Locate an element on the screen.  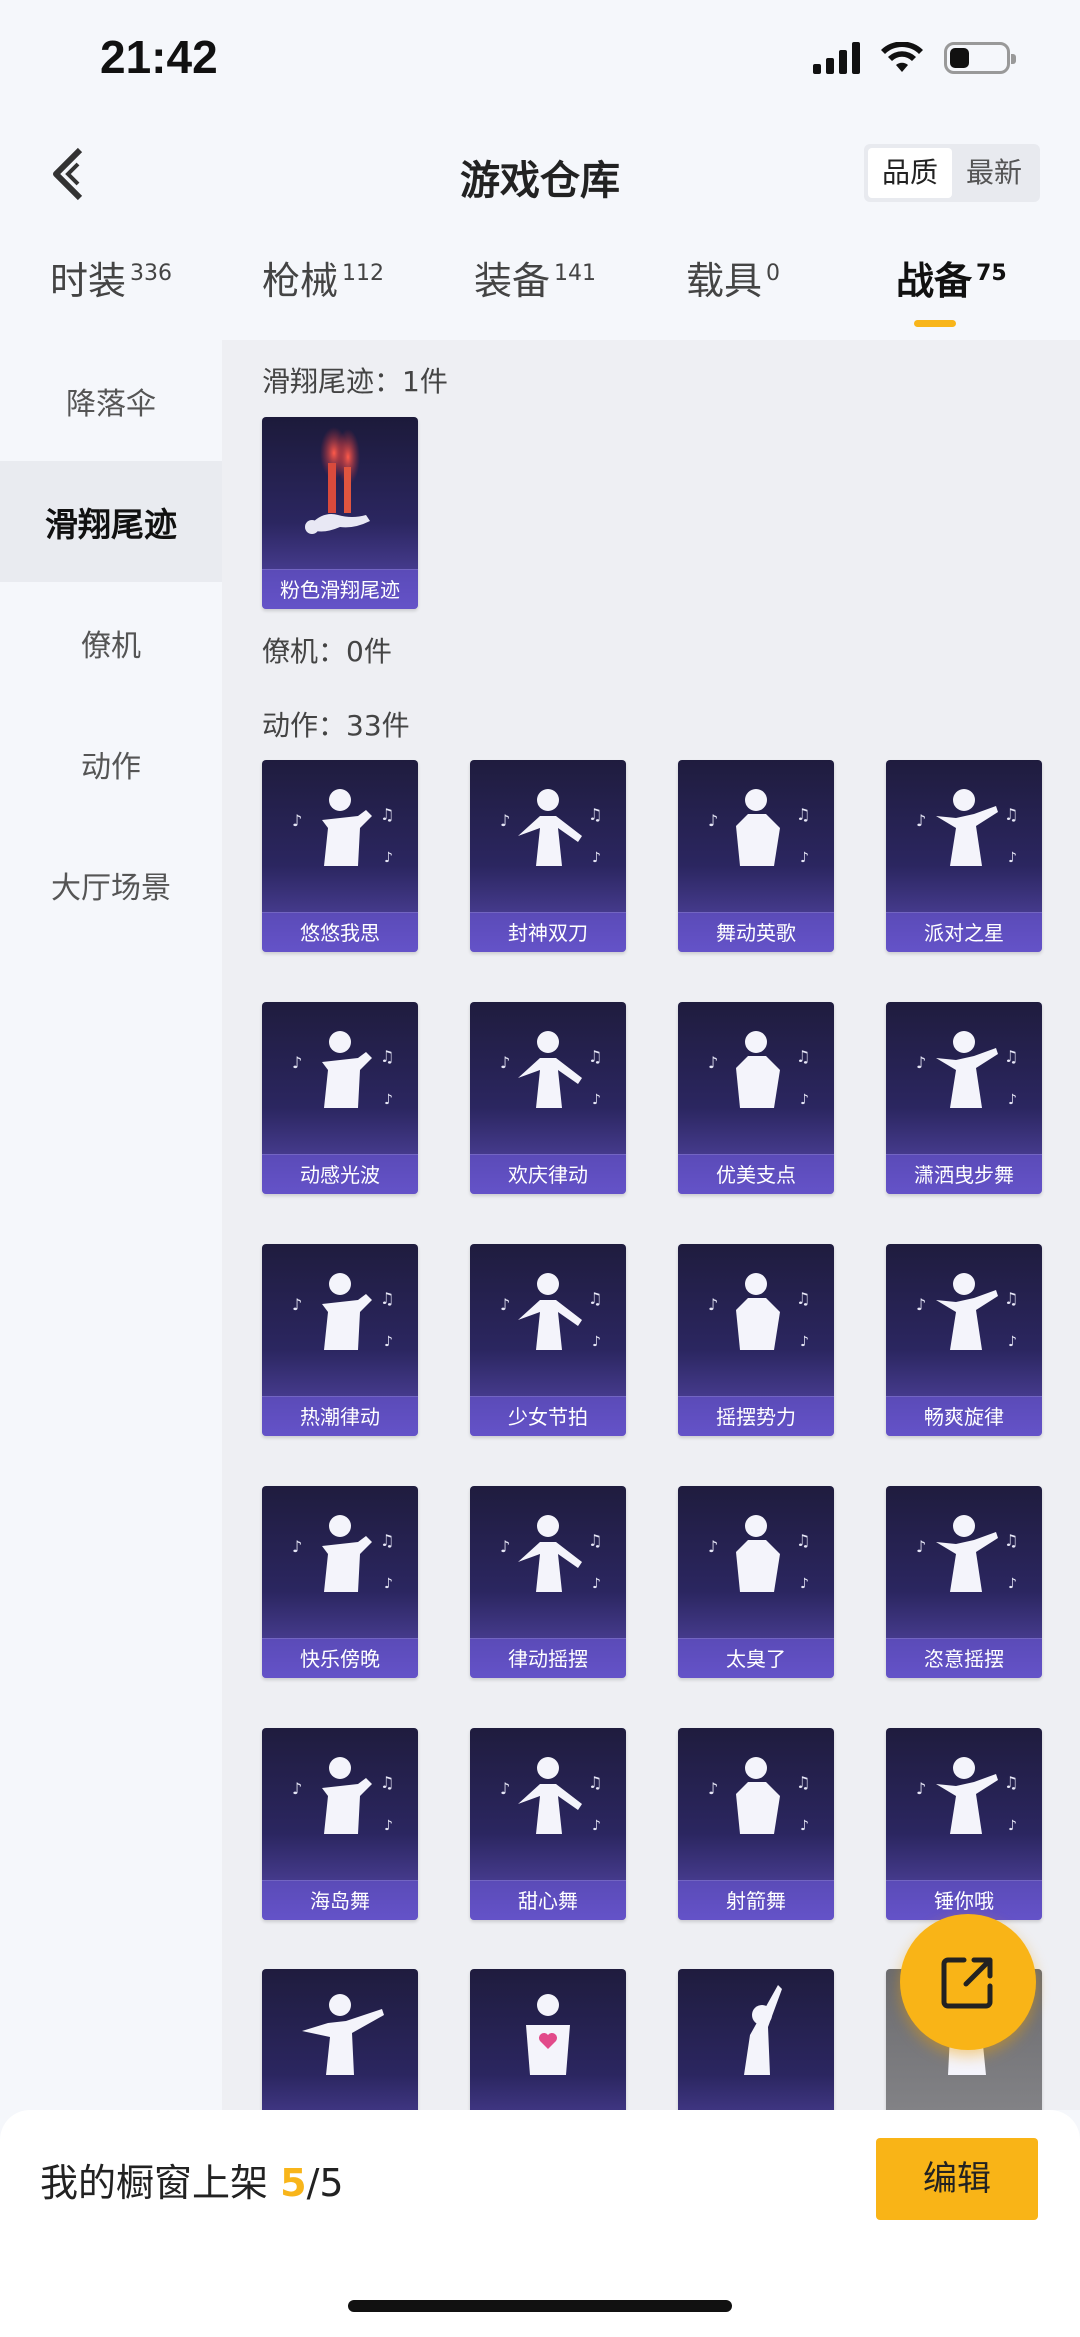
item-card: ♪ ♫ ♪ 射箭舞 is located at coordinates (756, 1824).